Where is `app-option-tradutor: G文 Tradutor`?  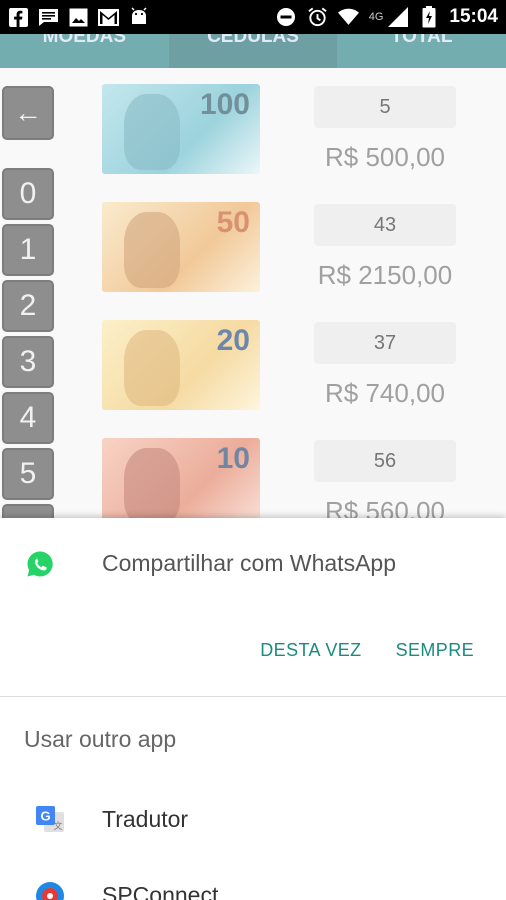 app-option-tradutor: G文 Tradutor is located at coordinates (253, 818).